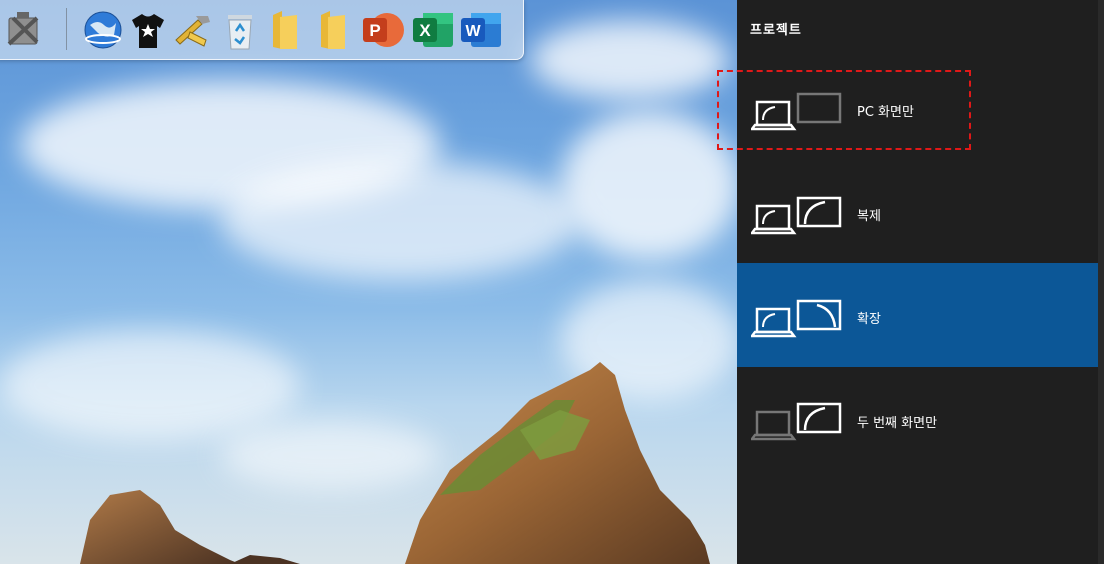 Image resolution: width=1104 pixels, height=564 pixels. Describe the element at coordinates (425, 30) in the screenshot. I see `excel-letter: X` at that location.